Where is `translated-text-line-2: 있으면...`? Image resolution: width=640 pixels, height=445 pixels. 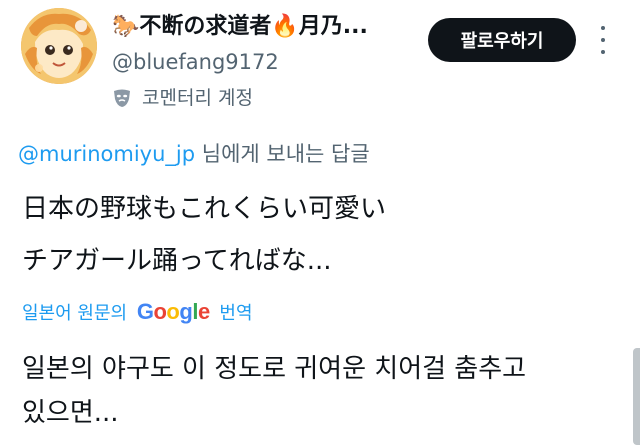
translated-text-line-2: 있으면... is located at coordinates (70, 413).